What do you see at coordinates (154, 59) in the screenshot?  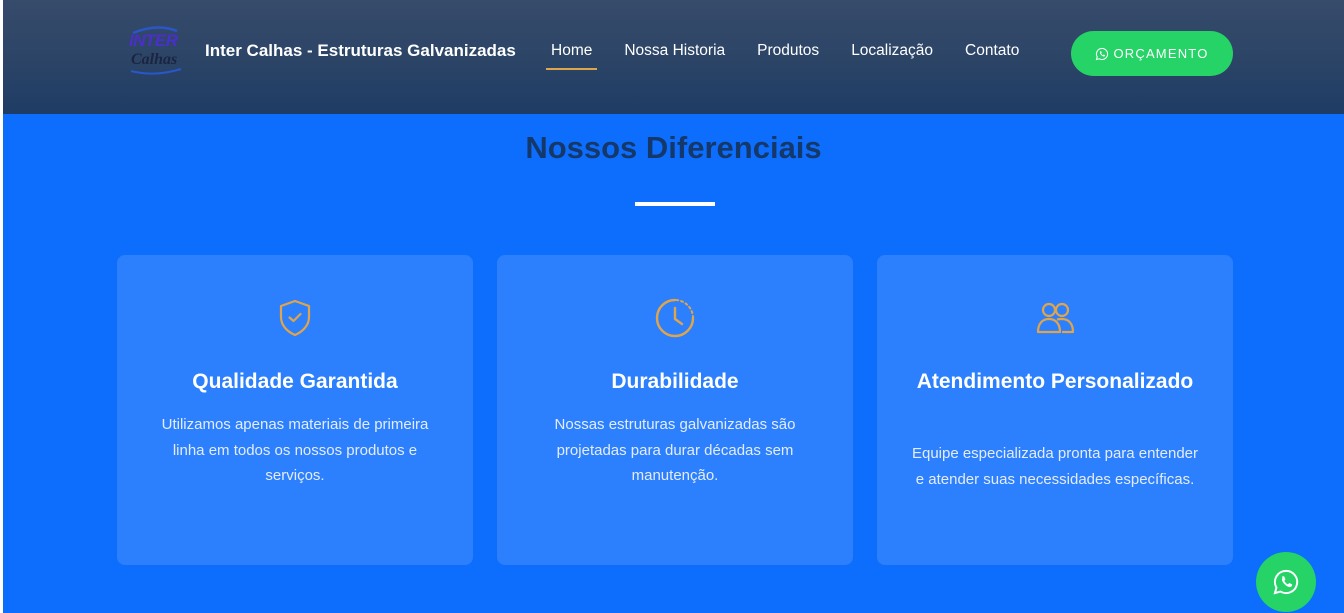 I see `logo-text-bottom: Calhas` at bounding box center [154, 59].